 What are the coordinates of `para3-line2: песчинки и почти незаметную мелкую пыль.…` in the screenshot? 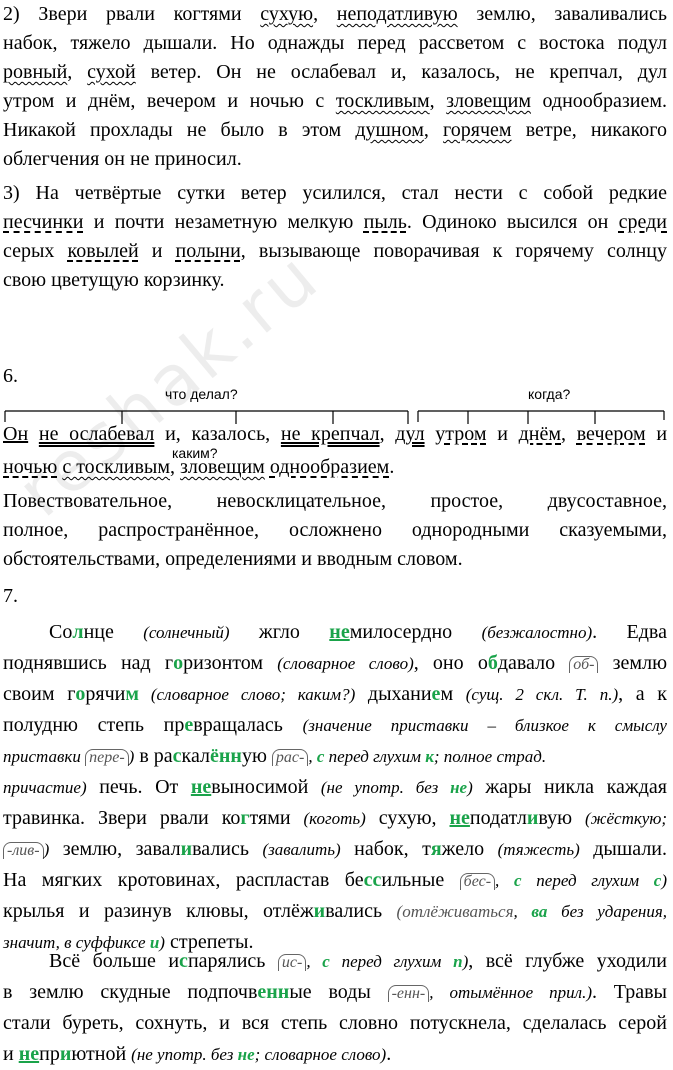 It's located at (335, 222).